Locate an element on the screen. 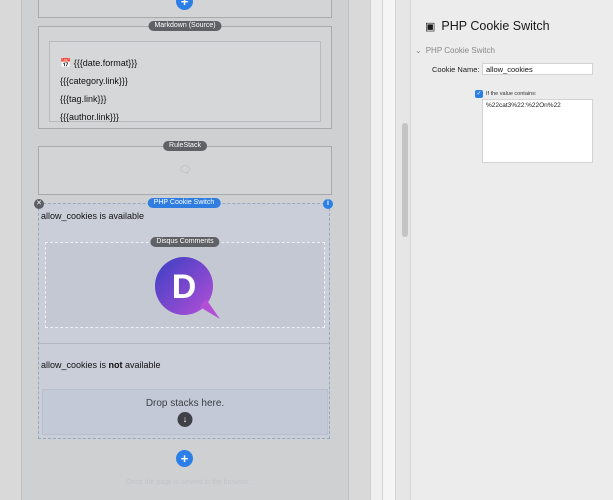 The width and height of the screenshot is (613, 500). markdown-stack-label: Markdown (Source) is located at coordinates (185, 26).